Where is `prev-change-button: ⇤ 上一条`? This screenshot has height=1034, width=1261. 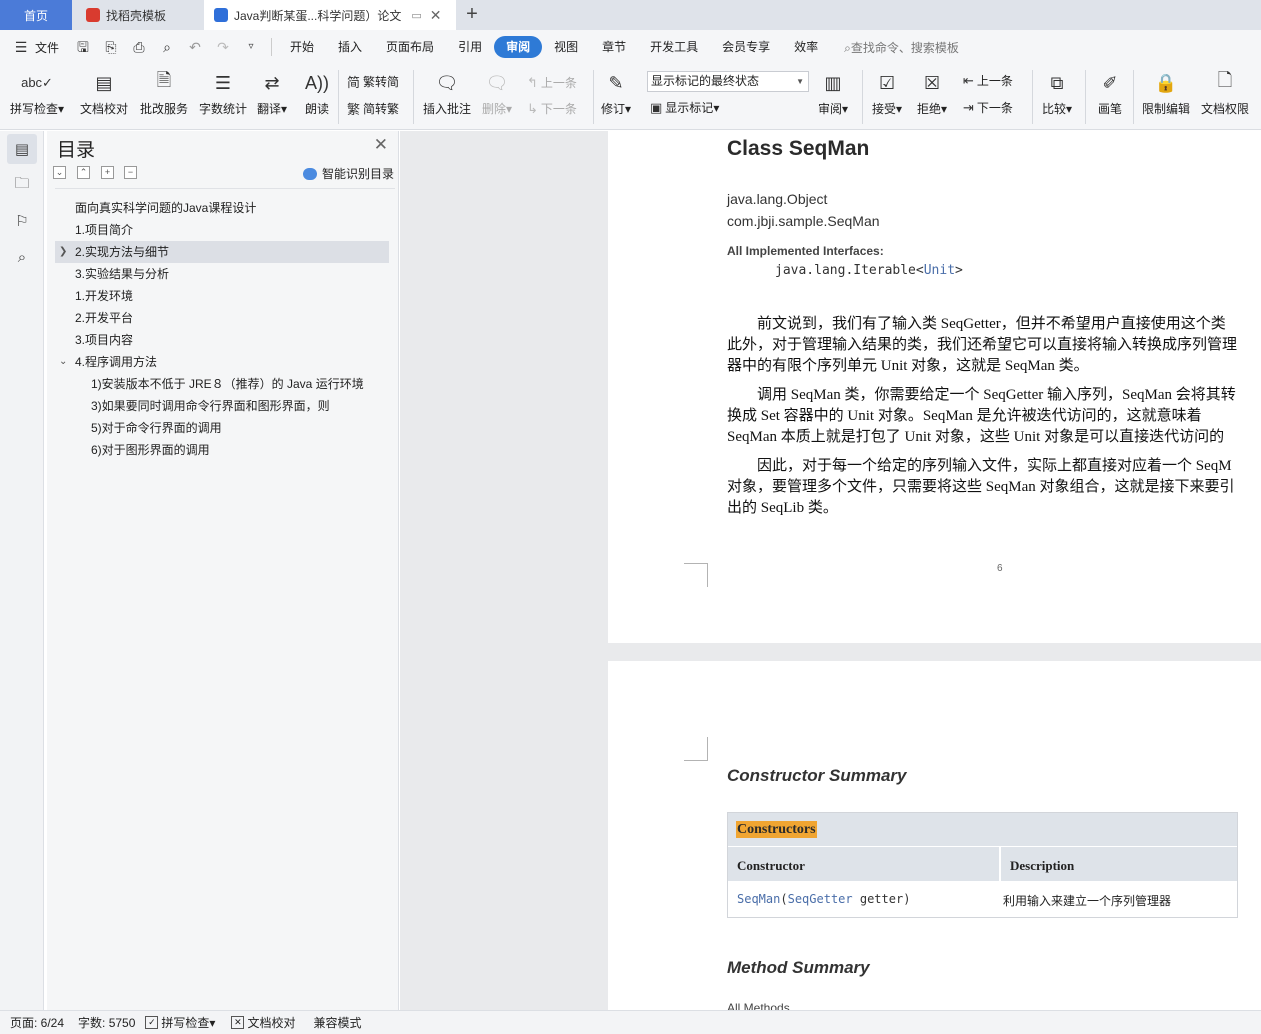
prev-change-button: ⇤ 上一条 is located at coordinates (988, 80).